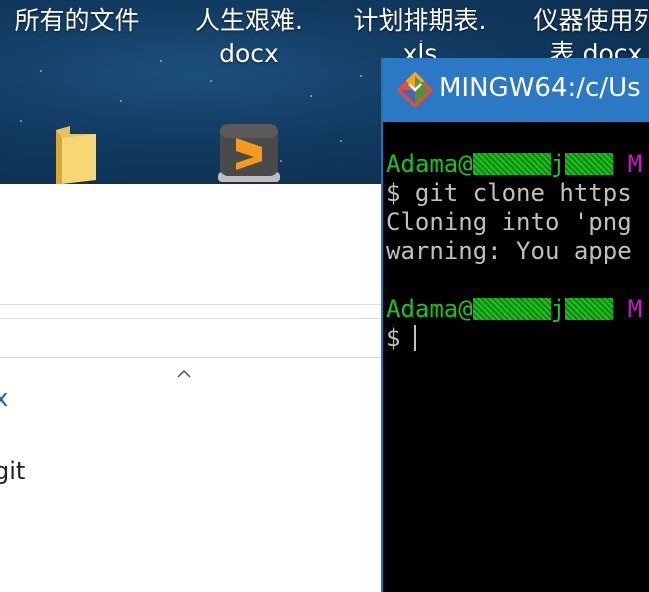  Describe the element at coordinates (12, 471) in the screenshot. I see `nav-item-git: git` at that location.